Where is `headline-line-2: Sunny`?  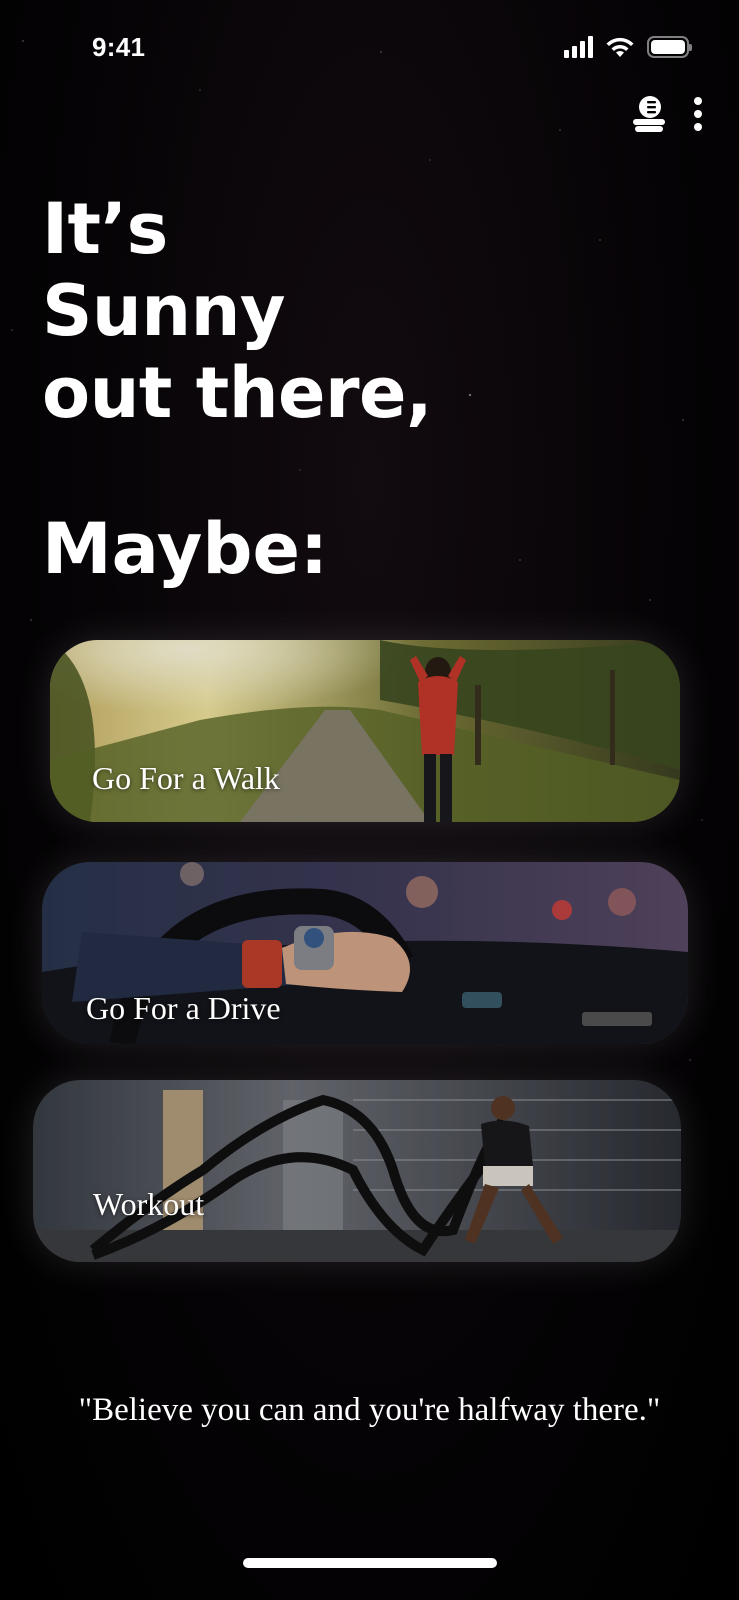 headline-line-2: Sunny is located at coordinates (164, 311).